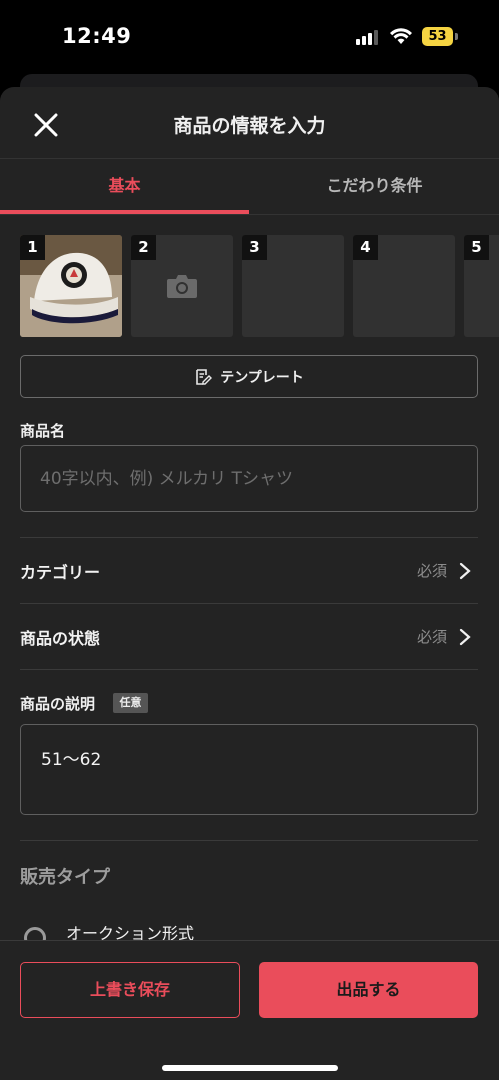  What do you see at coordinates (60, 572) in the screenshot?
I see `category-label: カテゴリー` at bounding box center [60, 572].